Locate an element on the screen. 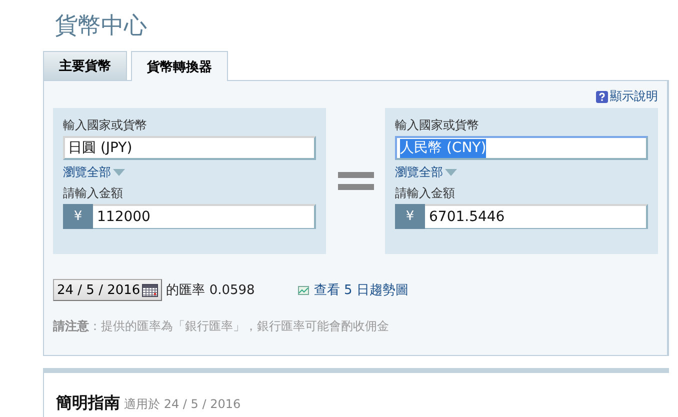 This screenshot has width=678, height=417. calendar-icon is located at coordinates (150, 290).